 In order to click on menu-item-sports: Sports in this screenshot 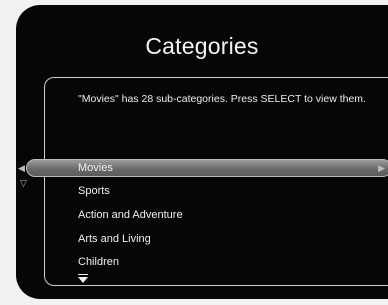, I will do `click(94, 191)`.